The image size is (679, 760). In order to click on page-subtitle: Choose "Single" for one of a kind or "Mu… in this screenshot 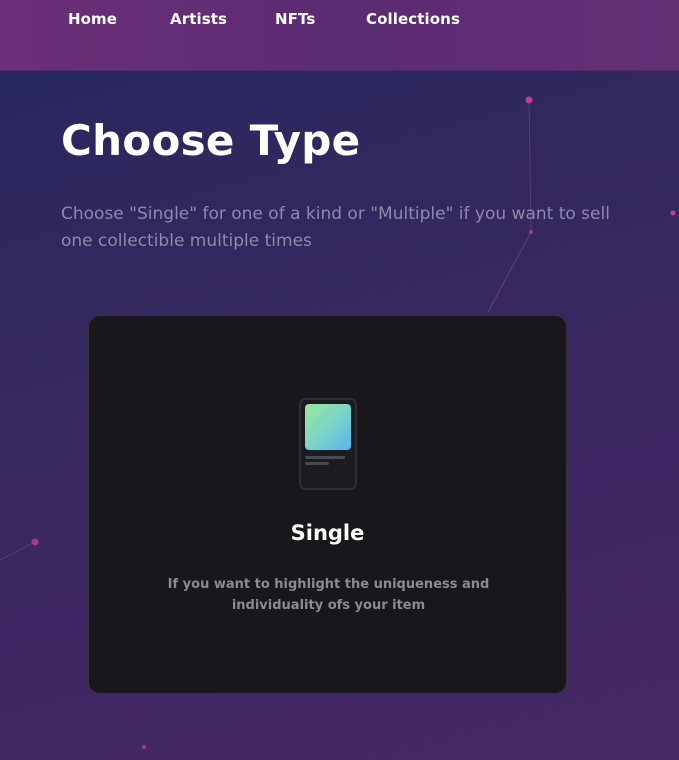, I will do `click(335, 227)`.